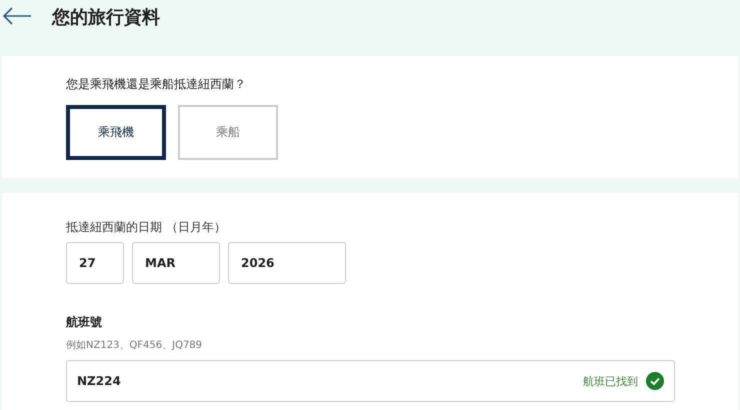 This screenshot has height=410, width=740. What do you see at coordinates (146, 227) in the screenshot?
I see `date-label: 抵達紐西蘭的日期 （日月年）` at bounding box center [146, 227].